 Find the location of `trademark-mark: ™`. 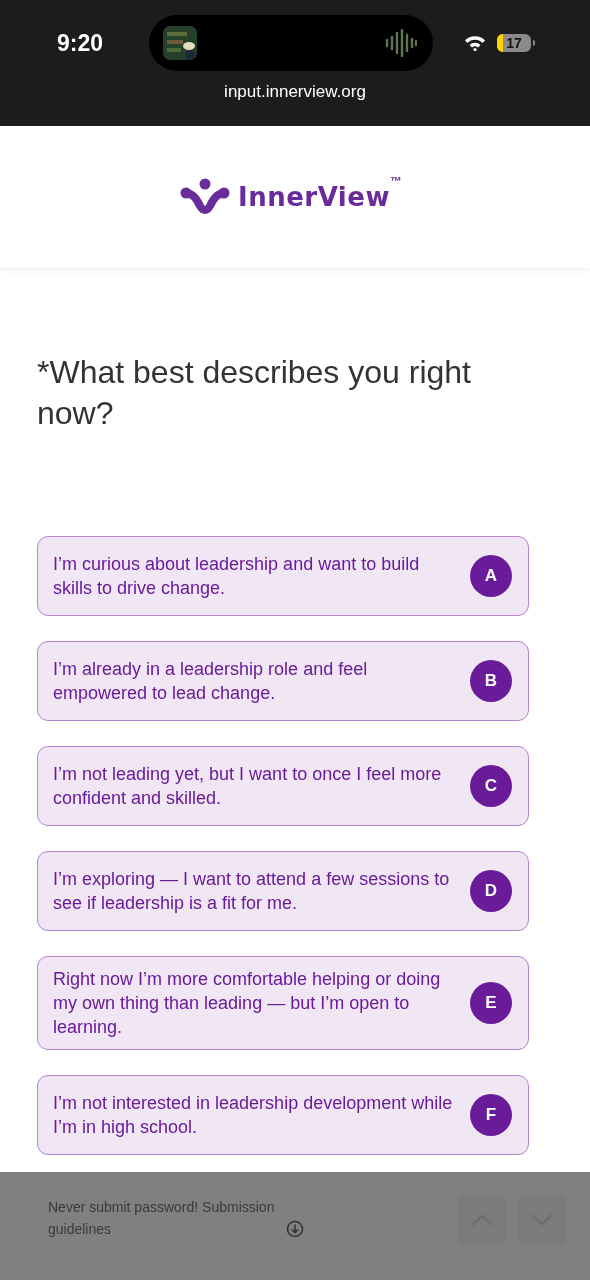

trademark-mark: ™ is located at coordinates (395, 181).